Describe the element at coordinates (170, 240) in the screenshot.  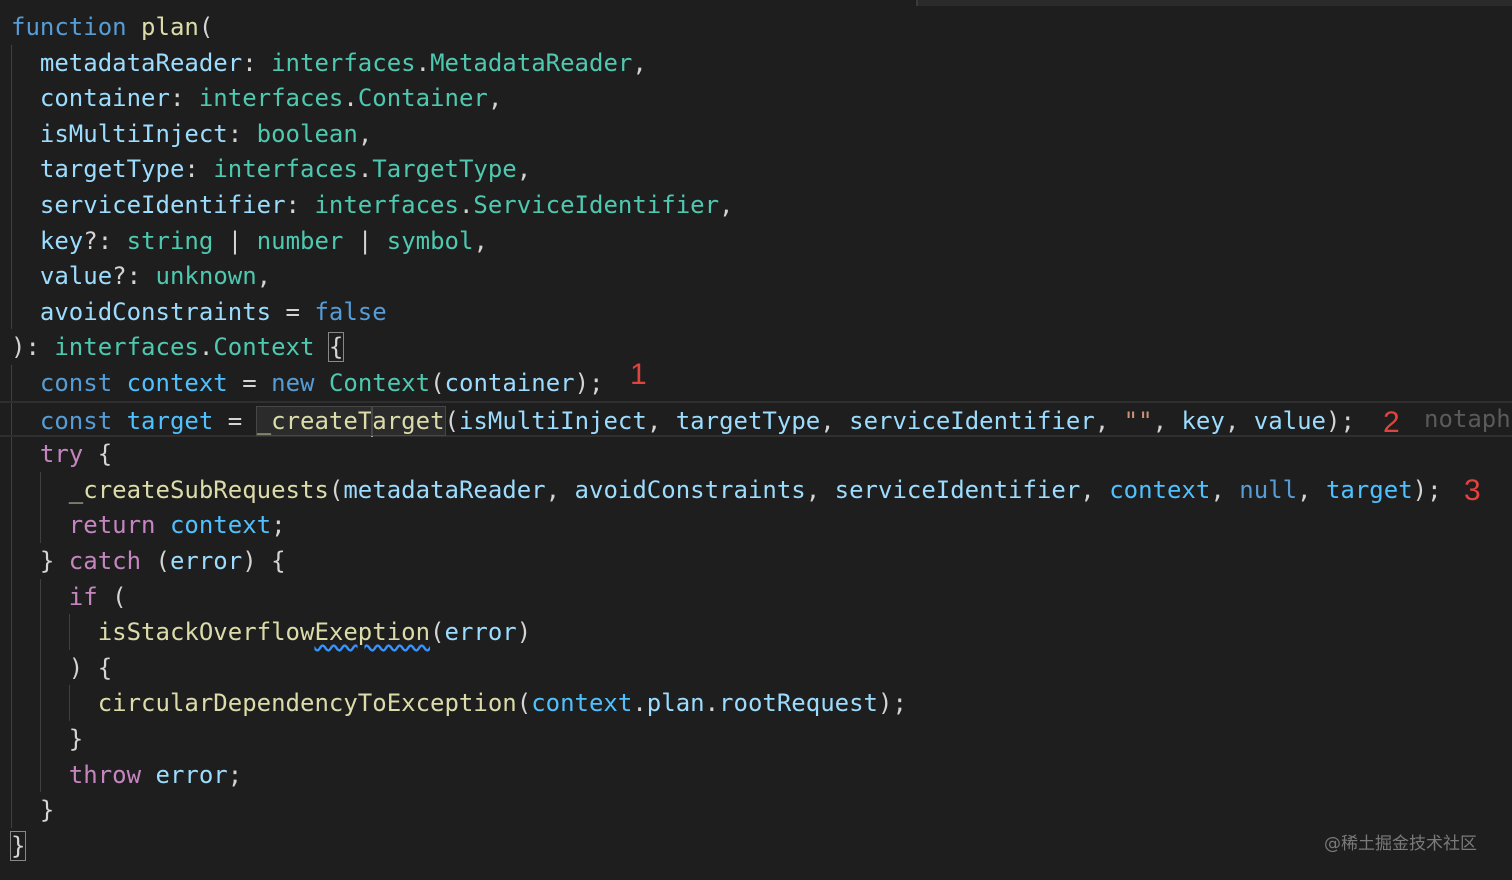
I see `code-token: string` at that location.